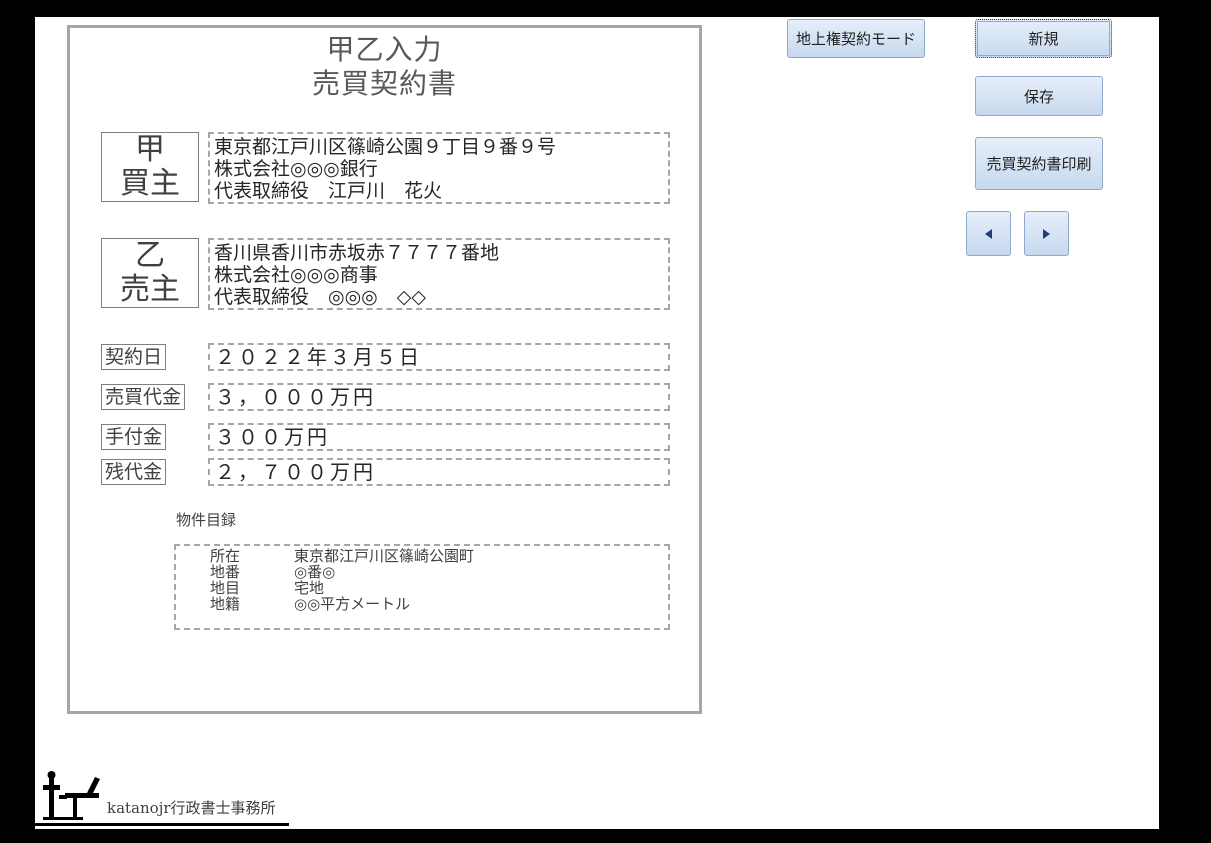 The height and width of the screenshot is (843, 1211). What do you see at coordinates (1043, 38) in the screenshot?
I see `new-button: 新規` at bounding box center [1043, 38].